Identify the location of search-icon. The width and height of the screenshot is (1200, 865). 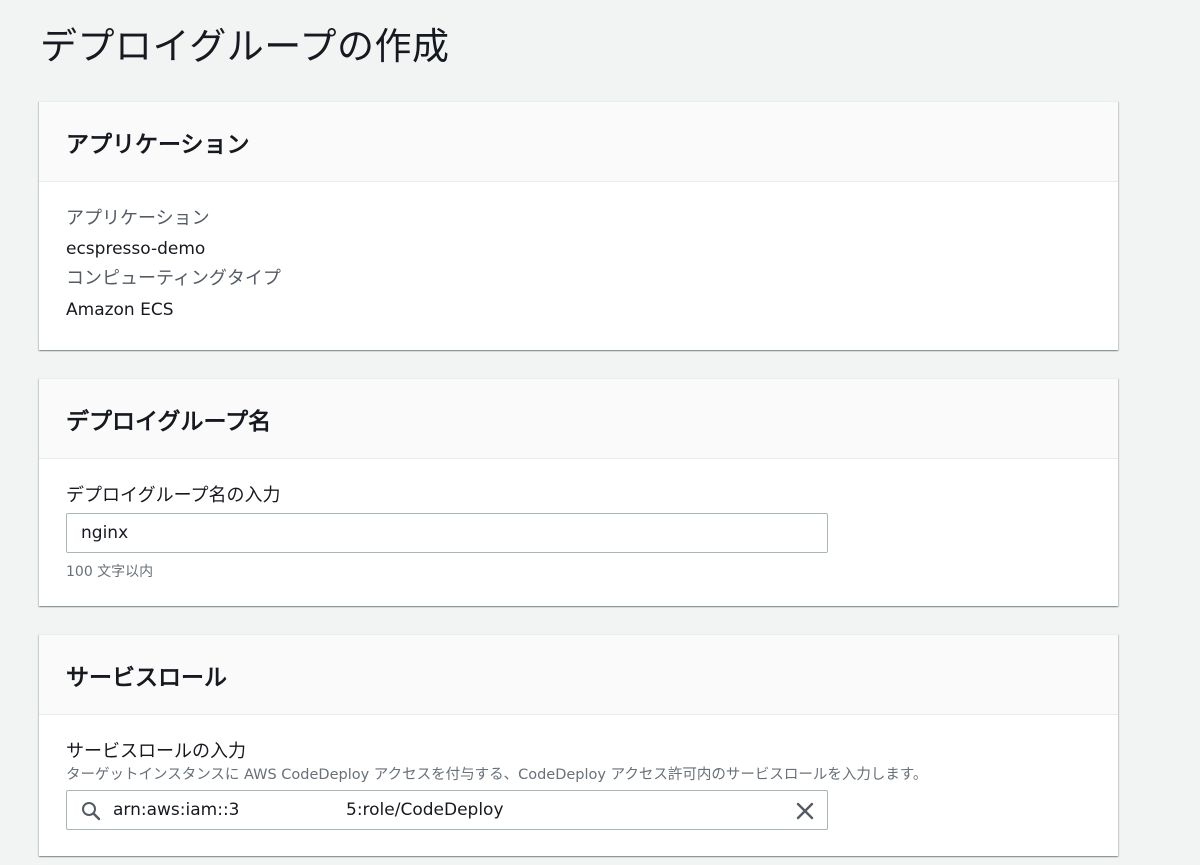
(91, 811).